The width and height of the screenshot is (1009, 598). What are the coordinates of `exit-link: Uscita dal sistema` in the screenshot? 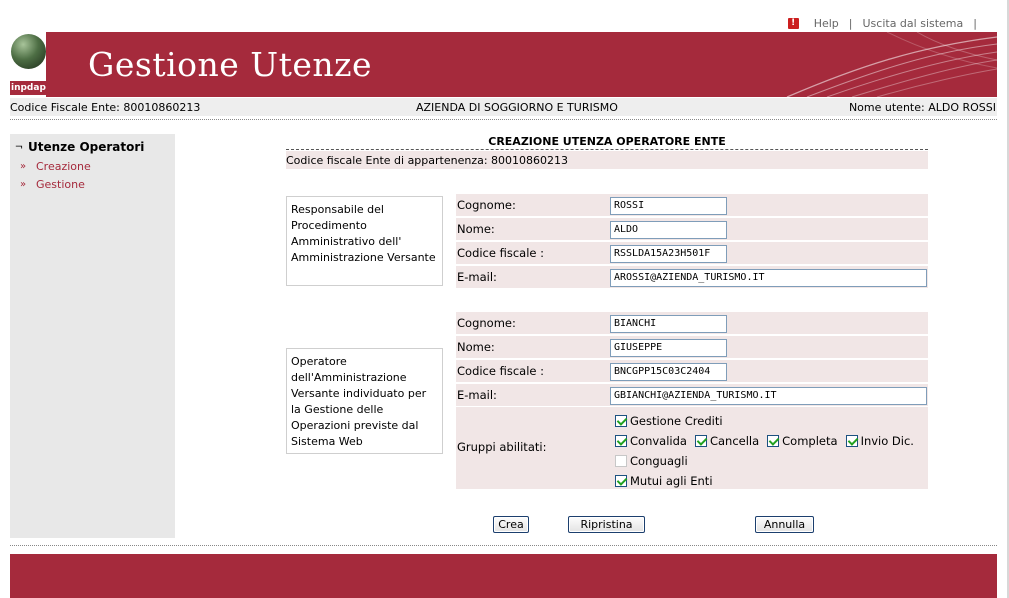 It's located at (913, 23).